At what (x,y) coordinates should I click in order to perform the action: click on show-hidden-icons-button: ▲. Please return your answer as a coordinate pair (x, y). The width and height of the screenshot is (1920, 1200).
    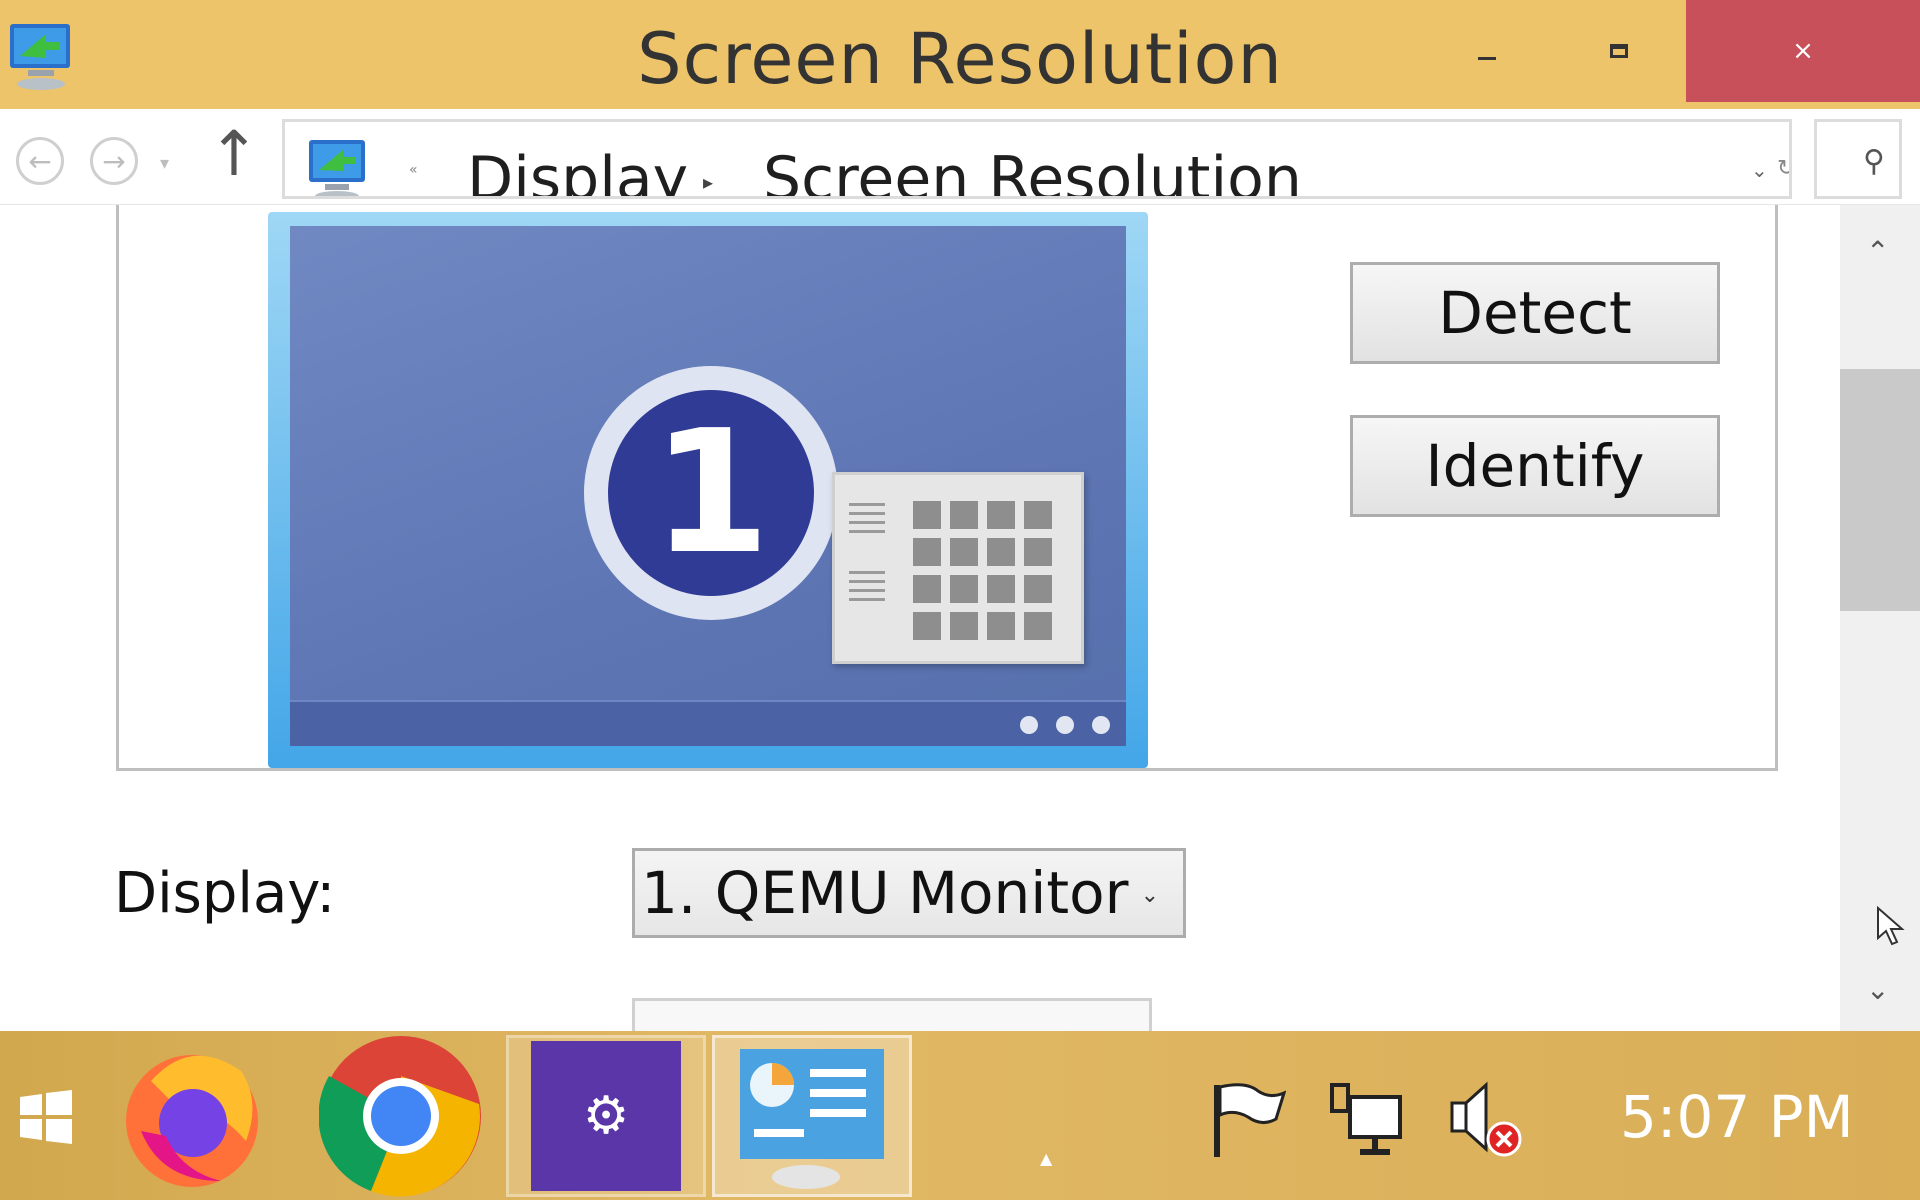
    Looking at the image, I should click on (1046, 1158).